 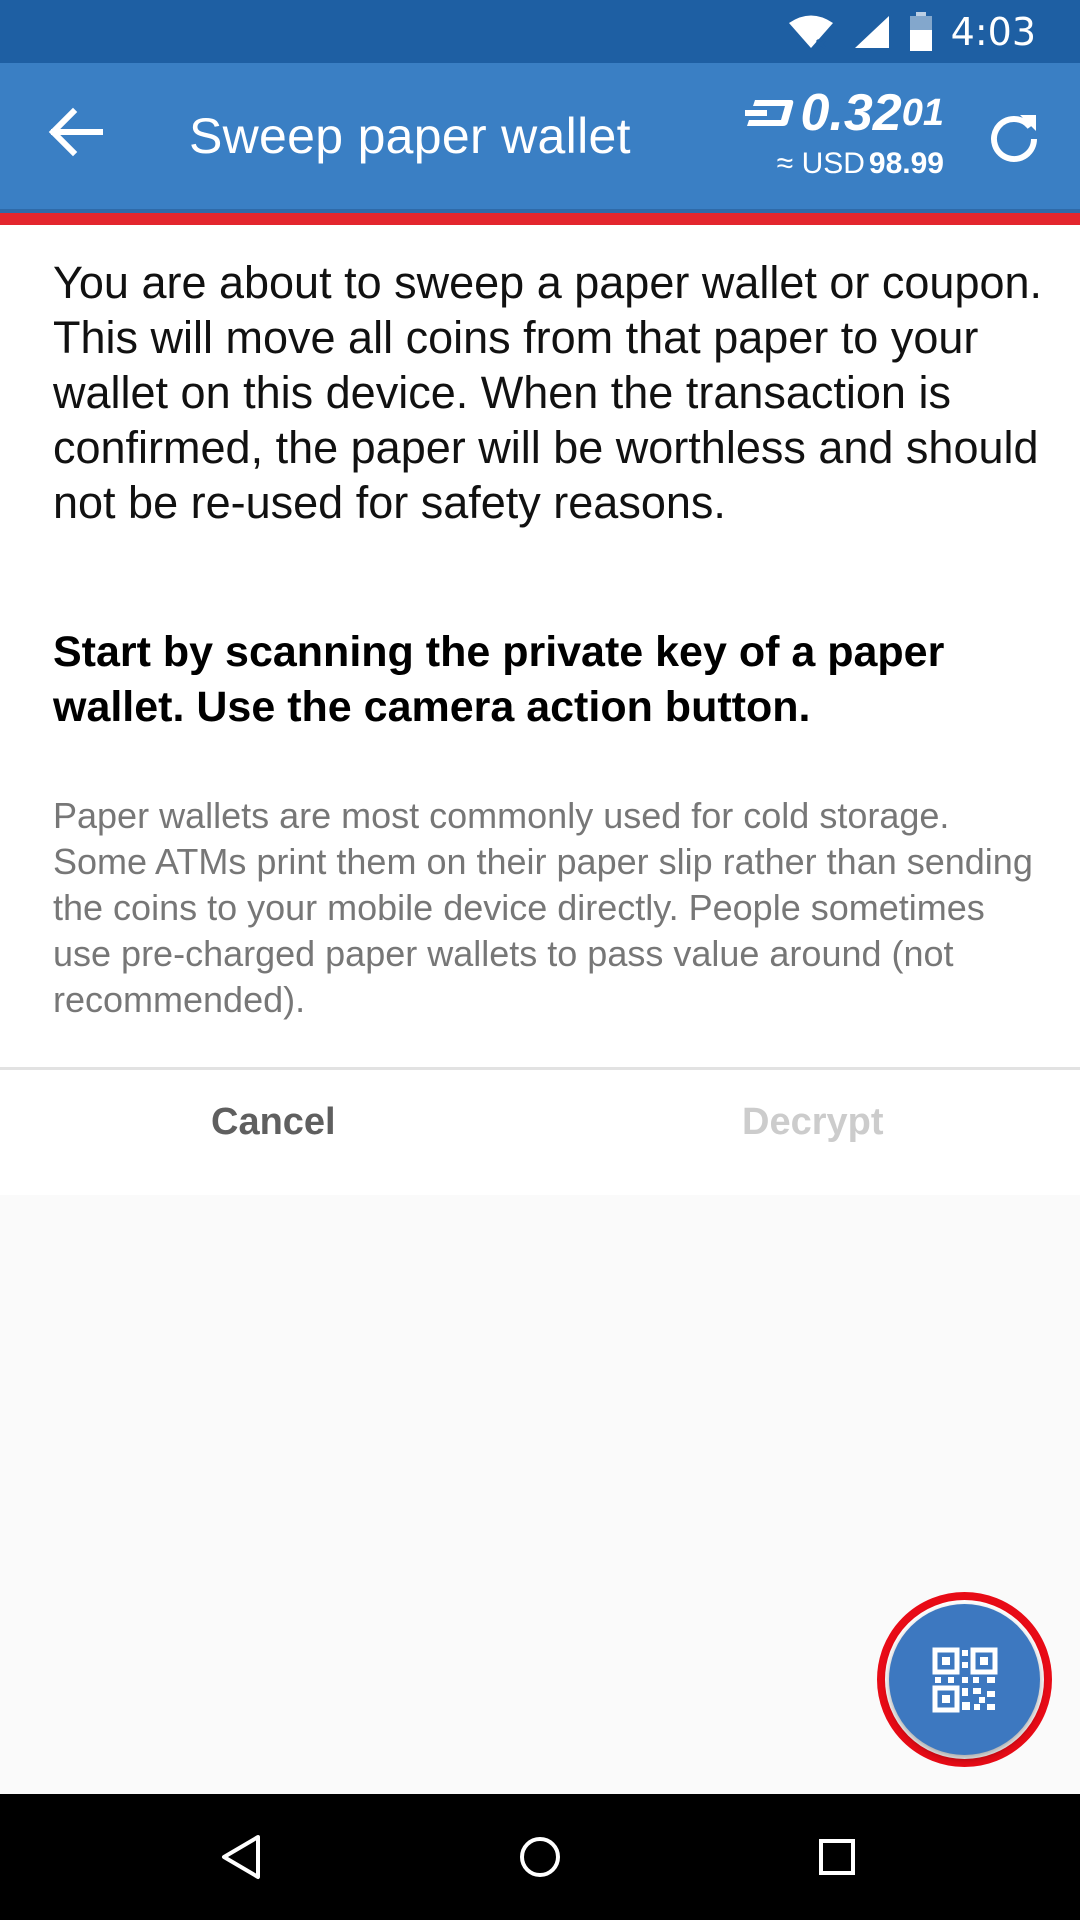 I want to click on battery-icon, so click(x=920, y=31).